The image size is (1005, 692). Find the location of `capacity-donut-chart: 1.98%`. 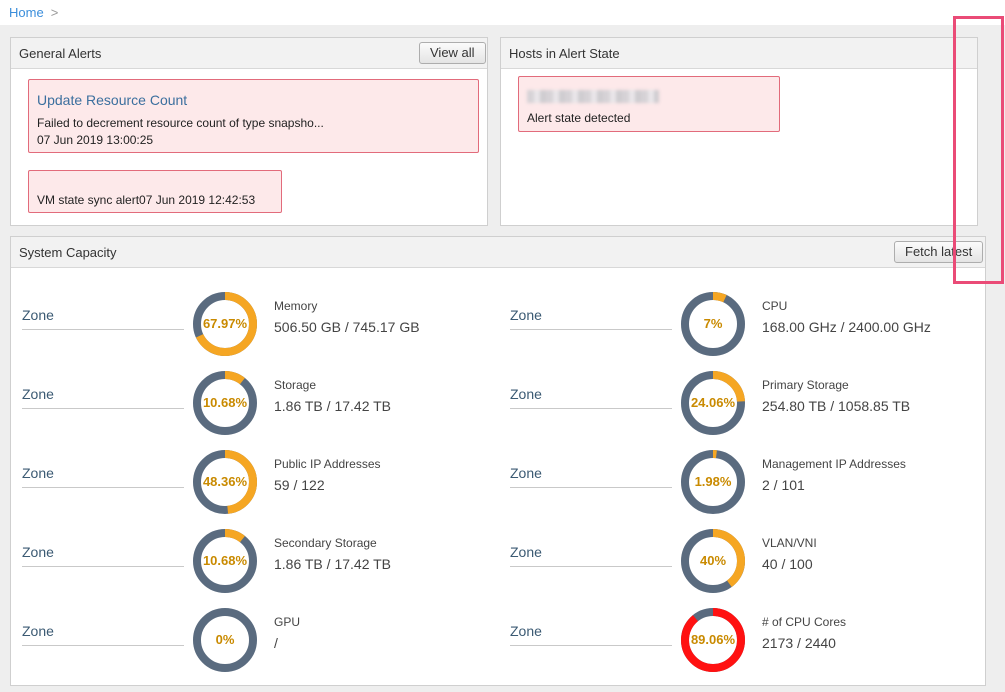

capacity-donut-chart: 1.98% is located at coordinates (713, 482).